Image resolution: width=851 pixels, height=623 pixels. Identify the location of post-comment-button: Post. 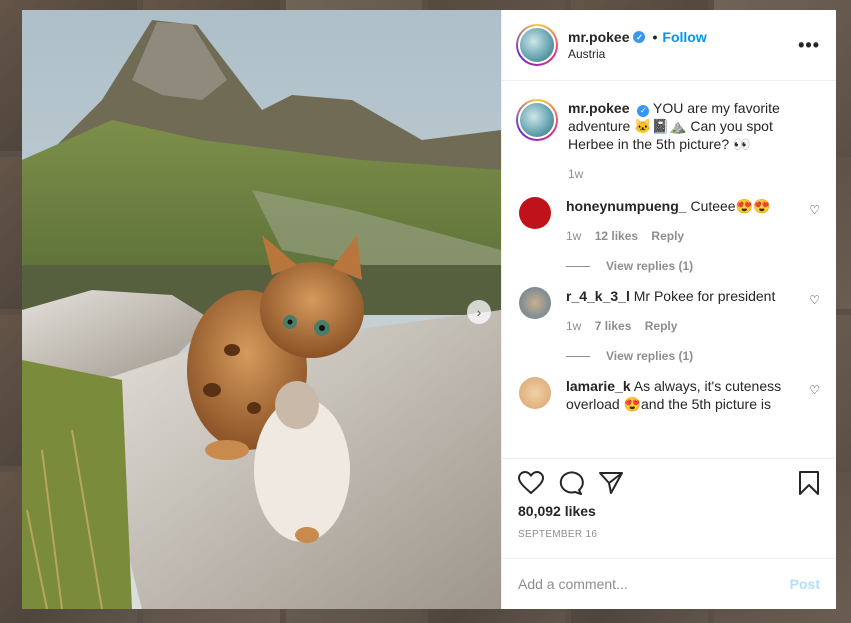
(805, 584).